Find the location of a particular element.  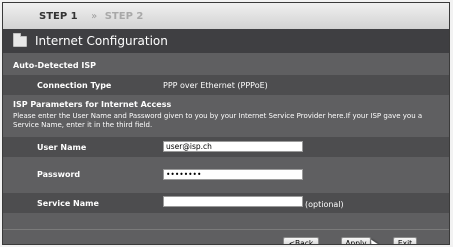

password-input: •••••••• is located at coordinates (233, 174).